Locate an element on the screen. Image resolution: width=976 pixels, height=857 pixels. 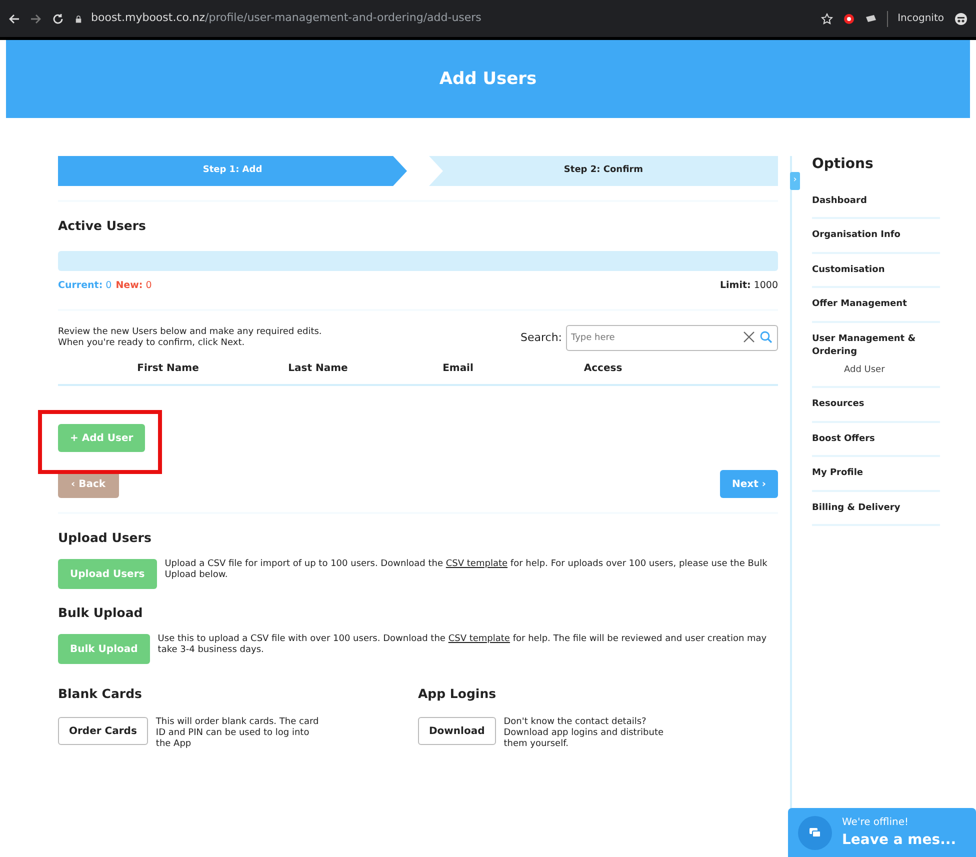
address-bar-url: boost.myboost.co.nz/profile/user-management-and-ordering/add-users is located at coordinates (286, 18).